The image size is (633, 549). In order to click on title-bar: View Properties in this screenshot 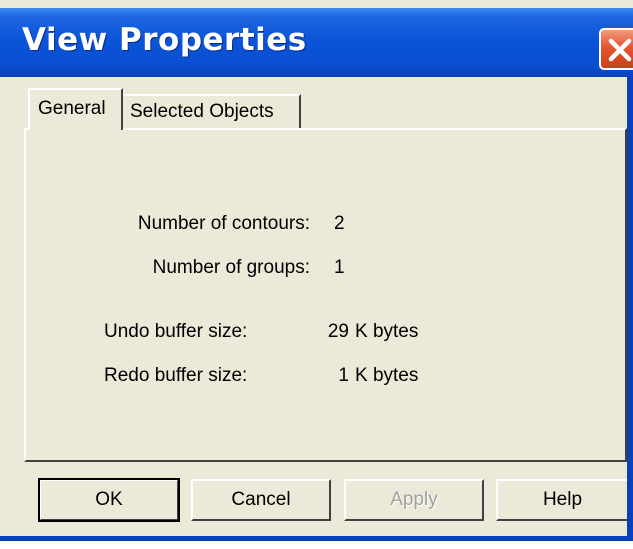, I will do `click(316, 42)`.